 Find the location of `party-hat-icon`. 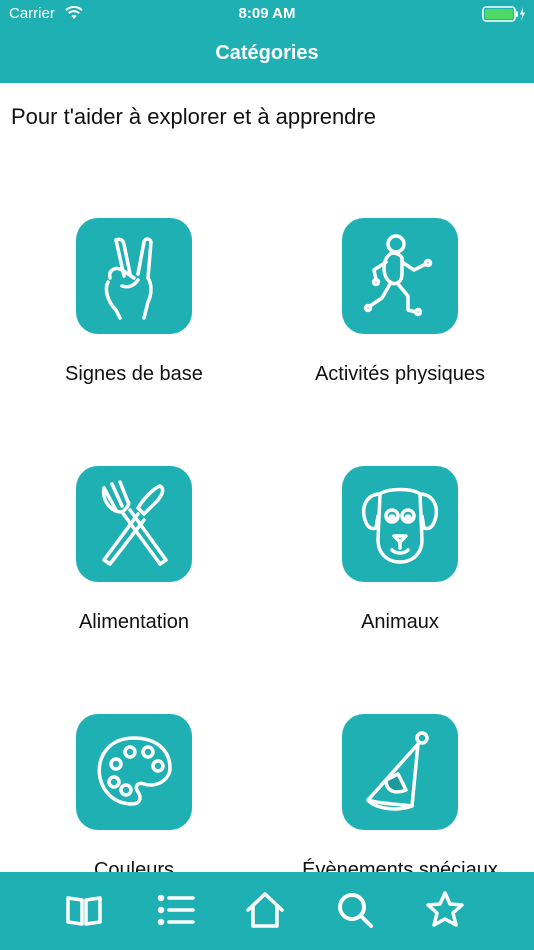

party-hat-icon is located at coordinates (397, 771).